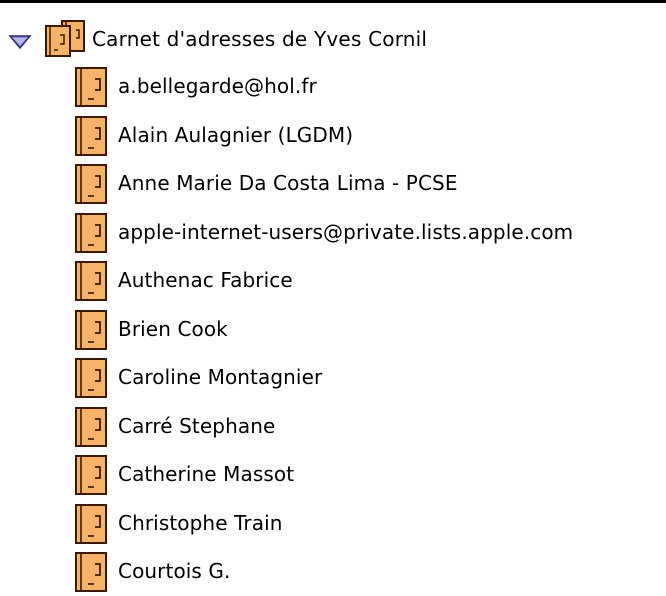 The width and height of the screenshot is (666, 596). I want to click on contact-list-item: Caroline Montagnier, so click(333, 378).